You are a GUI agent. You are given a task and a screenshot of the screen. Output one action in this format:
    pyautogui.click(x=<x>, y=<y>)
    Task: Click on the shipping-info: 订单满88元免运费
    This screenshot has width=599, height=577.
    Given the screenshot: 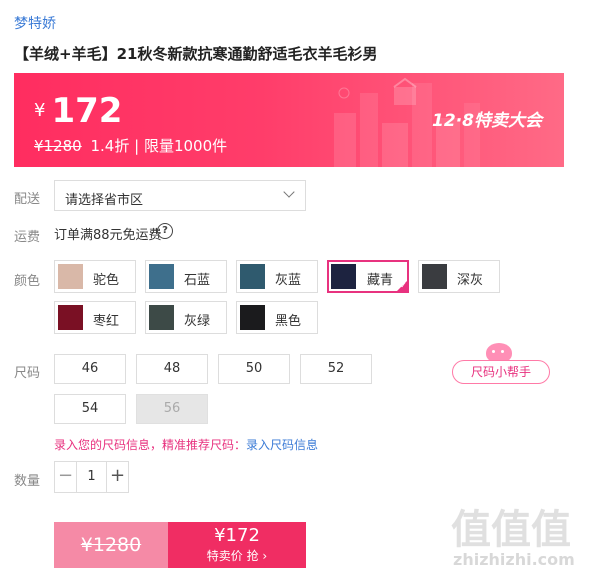 What is the action you would take?
    pyautogui.click(x=108, y=235)
    